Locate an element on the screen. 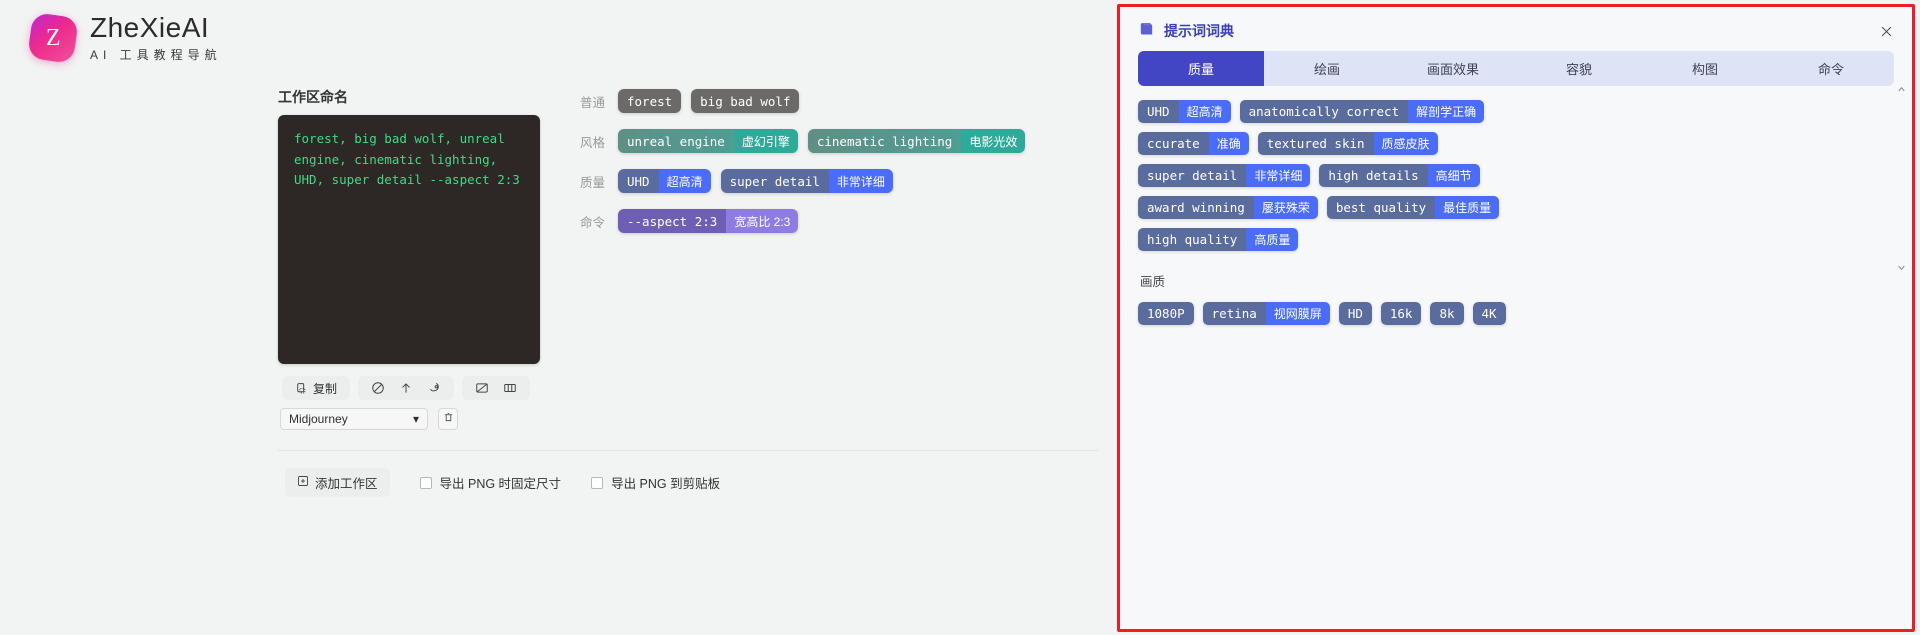 The height and width of the screenshot is (635, 1920). image-frame-icon is located at coordinates (510, 388).